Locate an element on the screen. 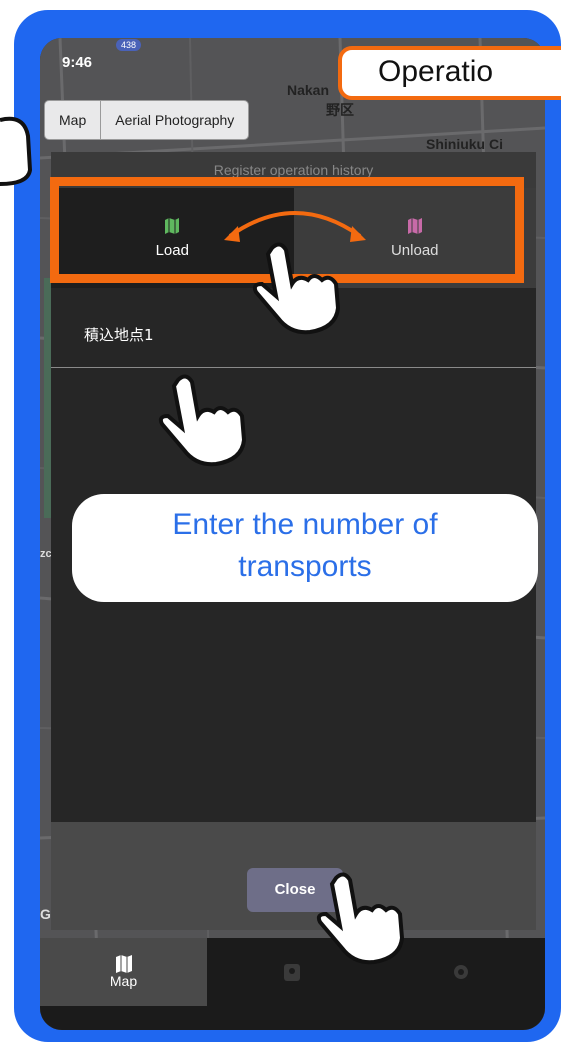  badge-icon is located at coordinates (292, 972).